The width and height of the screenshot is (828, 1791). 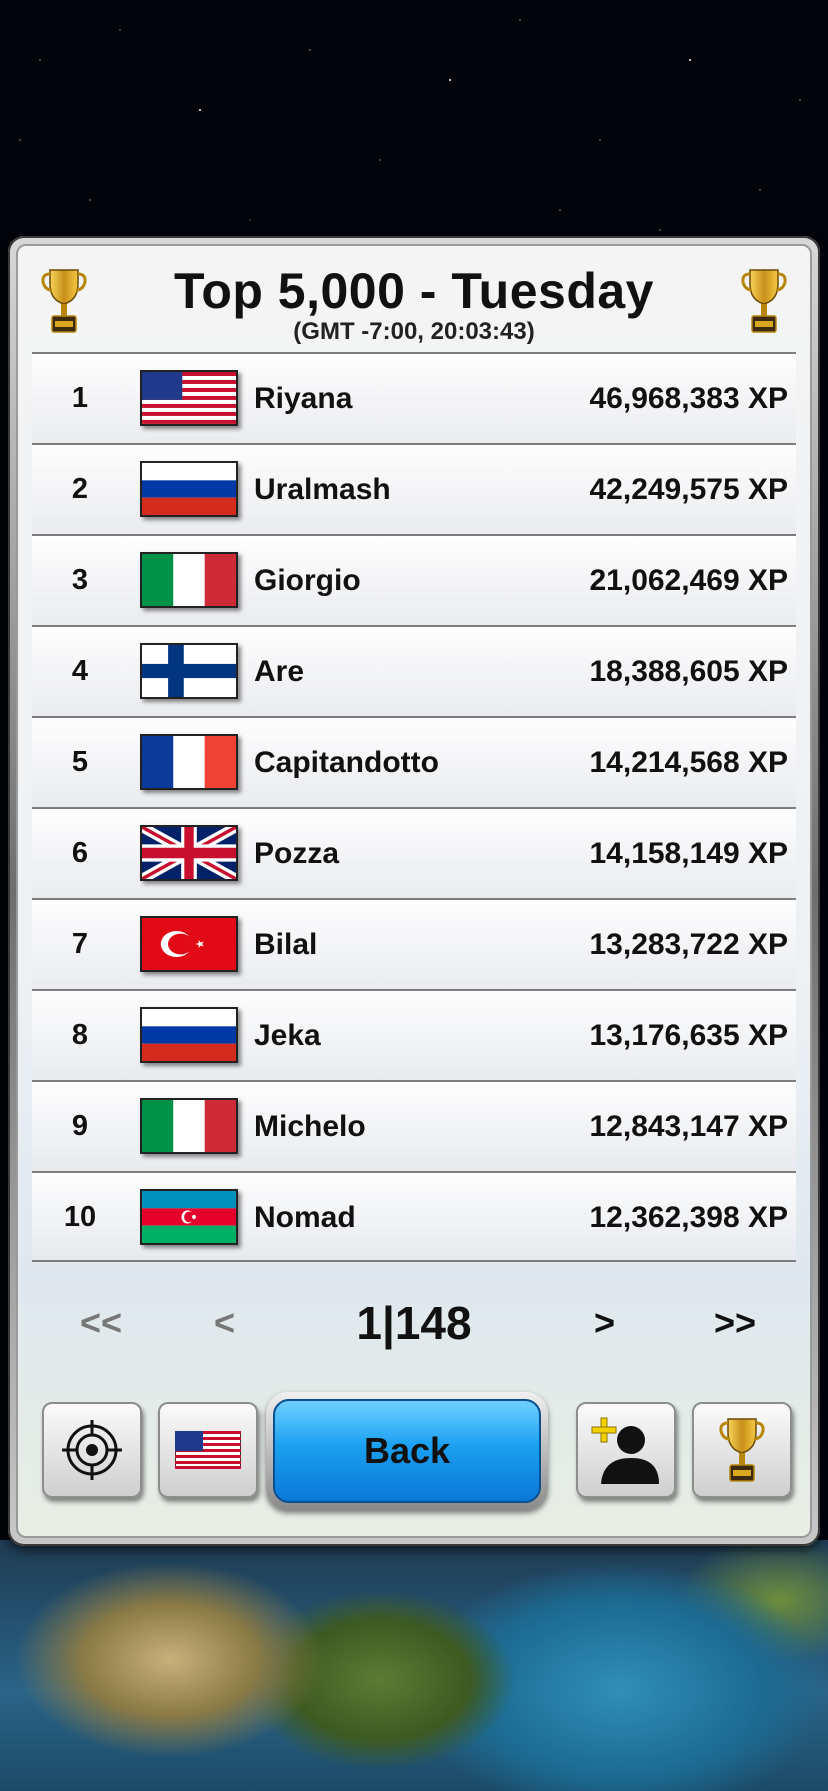 What do you see at coordinates (307, 580) in the screenshot?
I see `player-name: Giorgio` at bounding box center [307, 580].